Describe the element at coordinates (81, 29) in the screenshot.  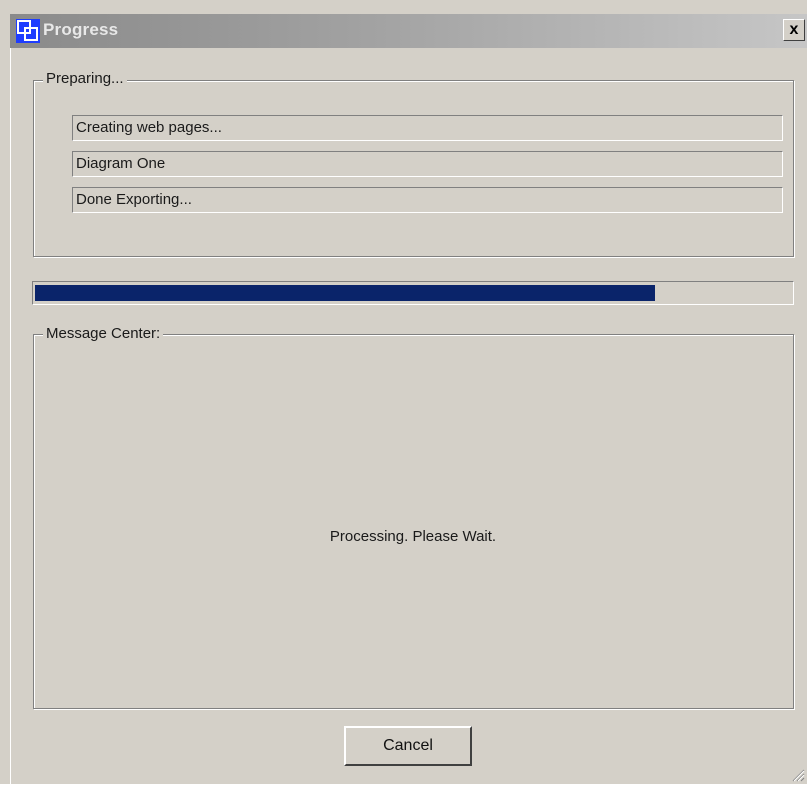
I see `window-title: Progress` at that location.